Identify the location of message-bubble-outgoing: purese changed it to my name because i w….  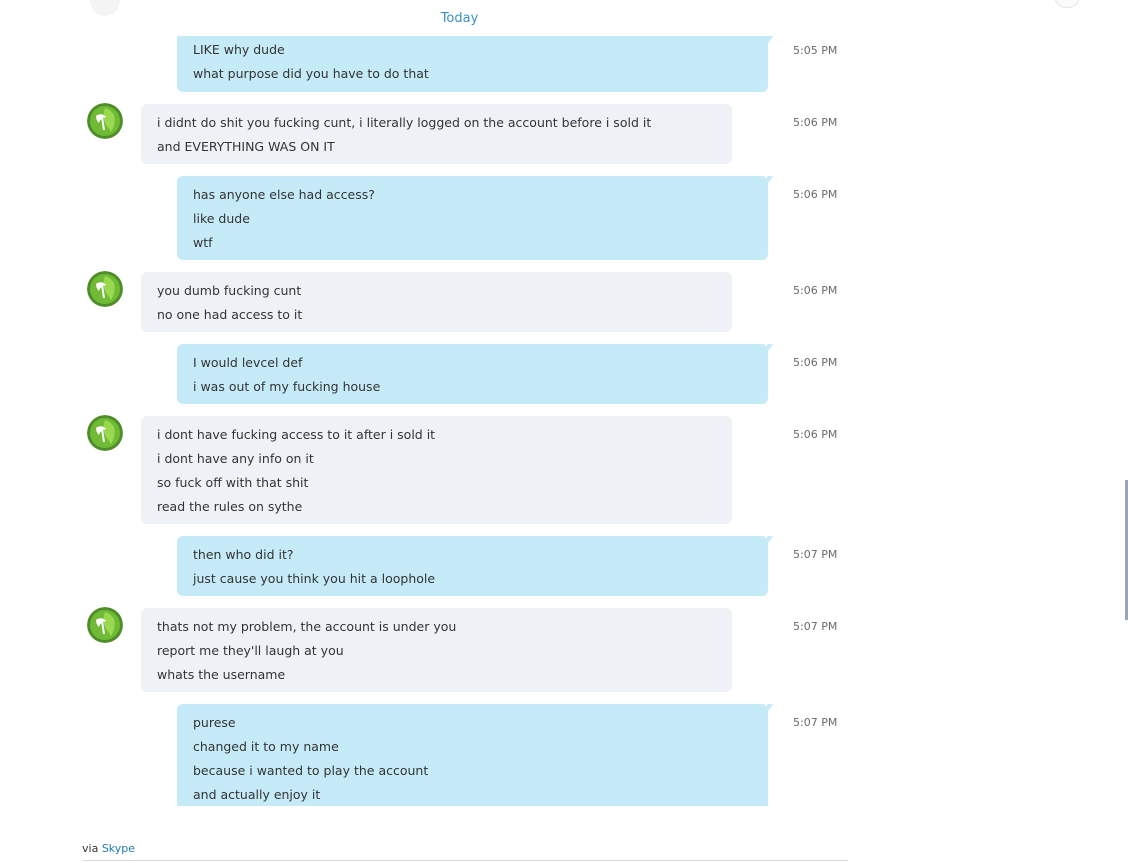
(475, 755).